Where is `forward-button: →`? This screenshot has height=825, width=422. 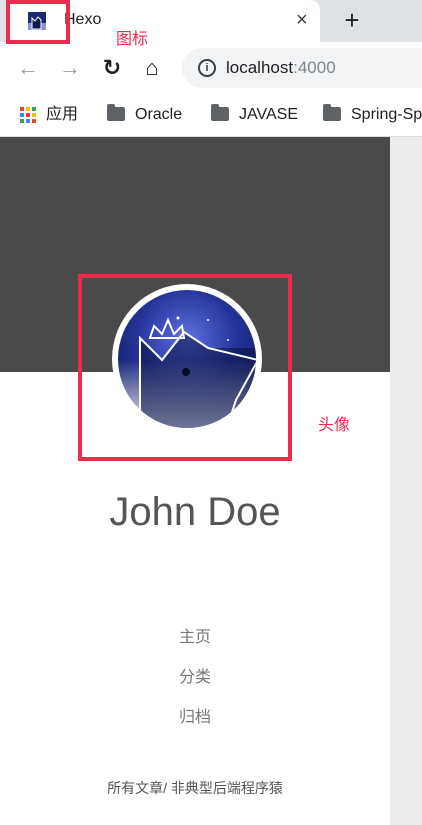
forward-button: → is located at coordinates (70, 68).